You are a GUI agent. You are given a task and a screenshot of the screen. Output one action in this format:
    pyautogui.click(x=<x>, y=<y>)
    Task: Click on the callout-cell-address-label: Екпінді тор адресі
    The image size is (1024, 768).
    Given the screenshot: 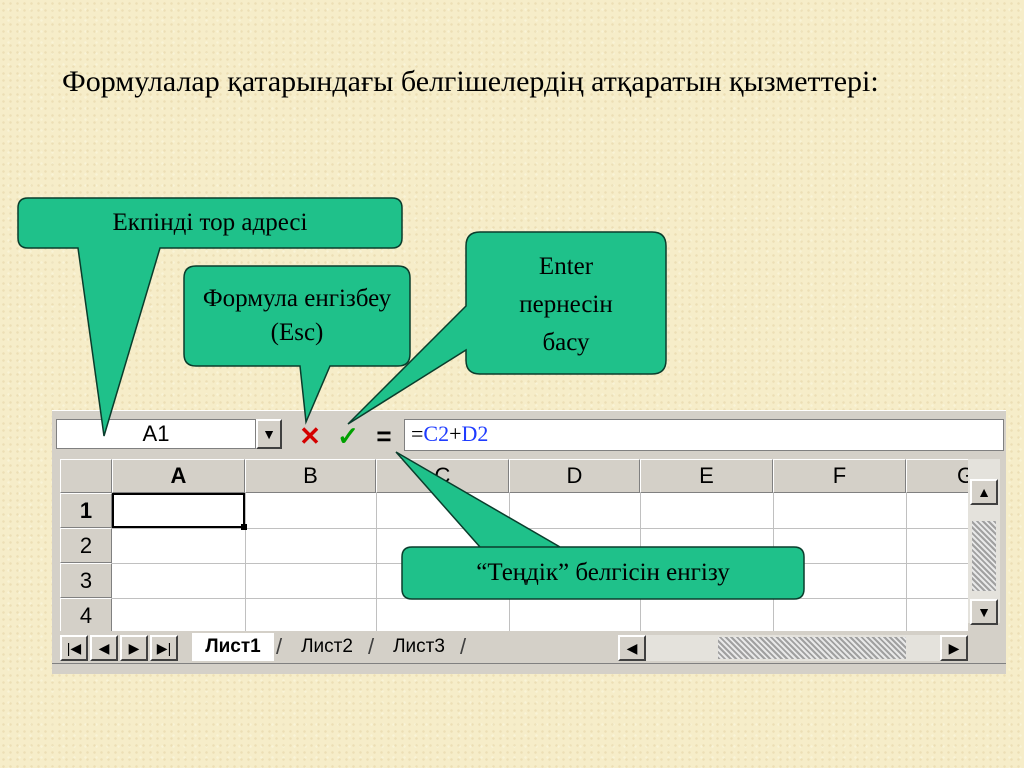 What is the action you would take?
    pyautogui.click(x=210, y=222)
    